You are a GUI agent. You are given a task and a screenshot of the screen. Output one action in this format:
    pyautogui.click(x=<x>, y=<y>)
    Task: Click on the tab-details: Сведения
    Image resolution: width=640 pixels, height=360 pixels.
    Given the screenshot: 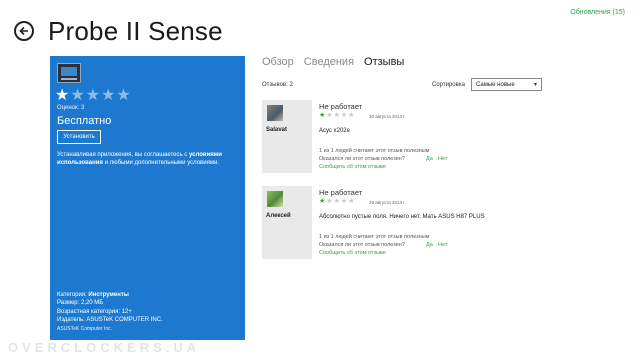 What is the action you would take?
    pyautogui.click(x=329, y=62)
    